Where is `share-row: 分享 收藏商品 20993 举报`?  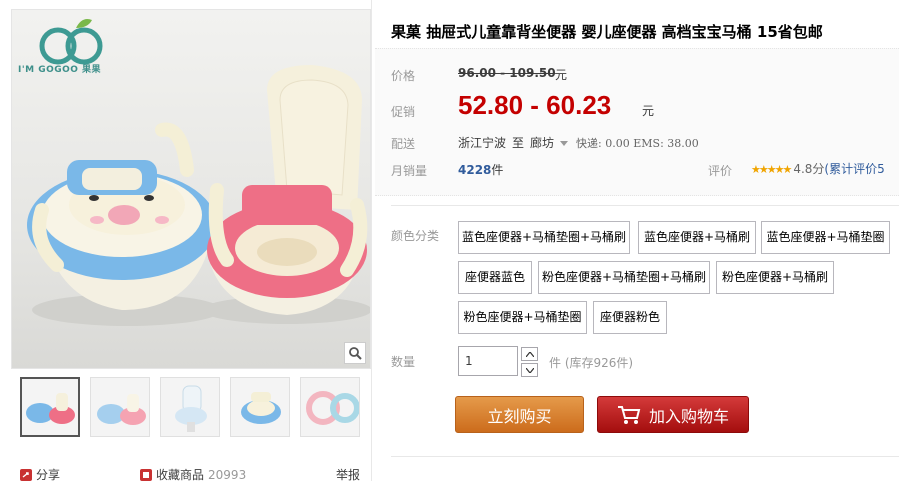 share-row: 分享 收藏商品 20993 举报 is located at coordinates (190, 473).